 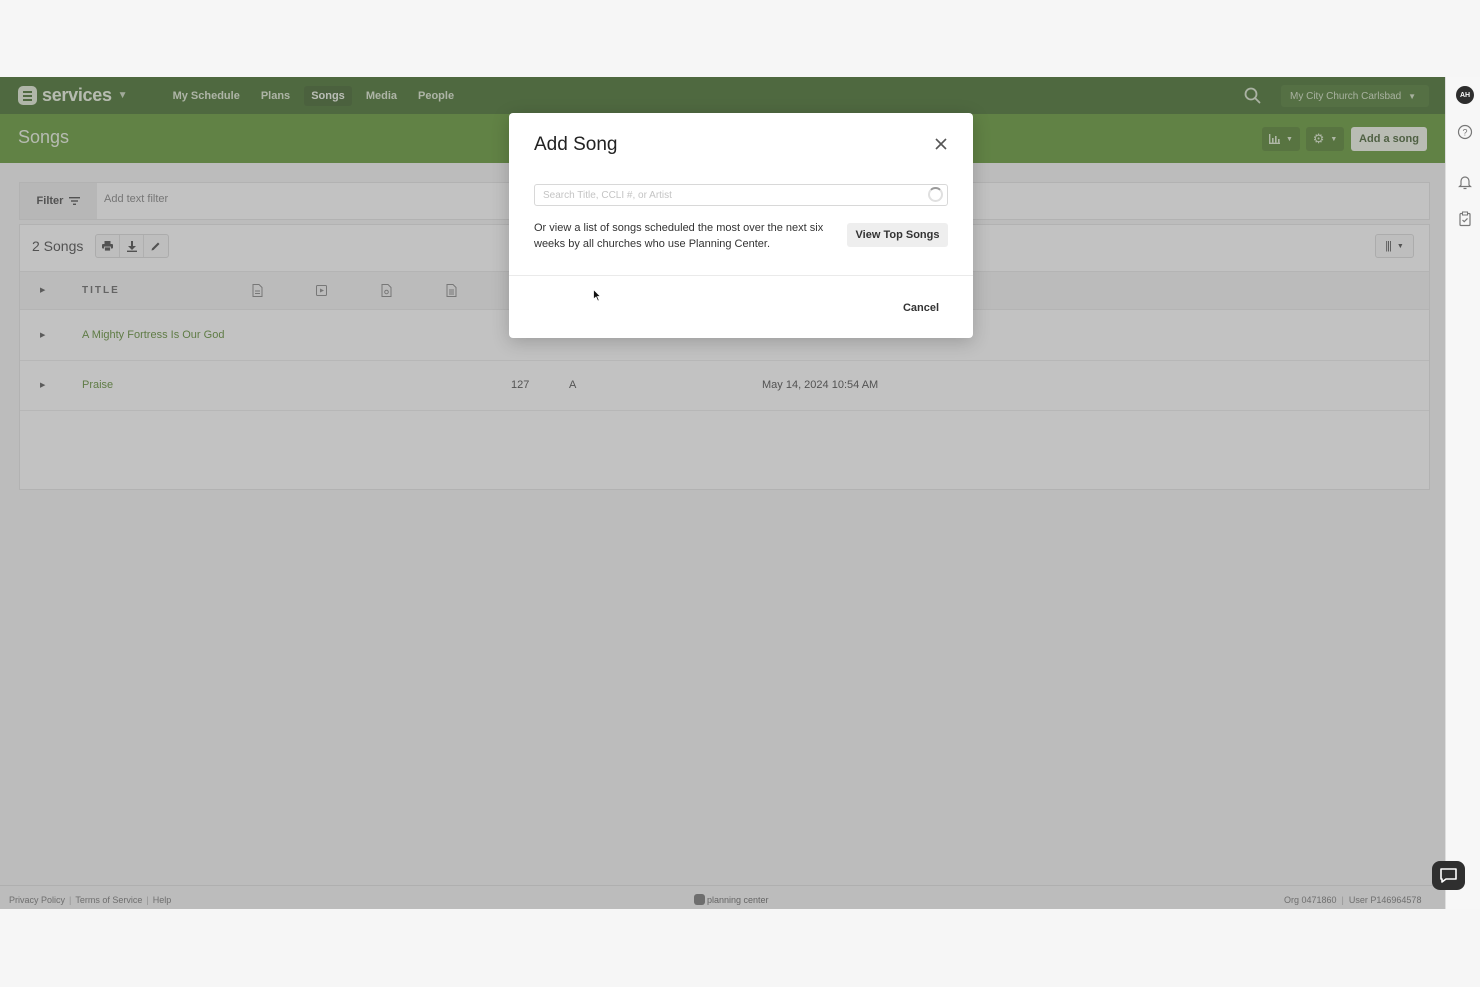 I want to click on avatar: AH, so click(x=1465, y=95).